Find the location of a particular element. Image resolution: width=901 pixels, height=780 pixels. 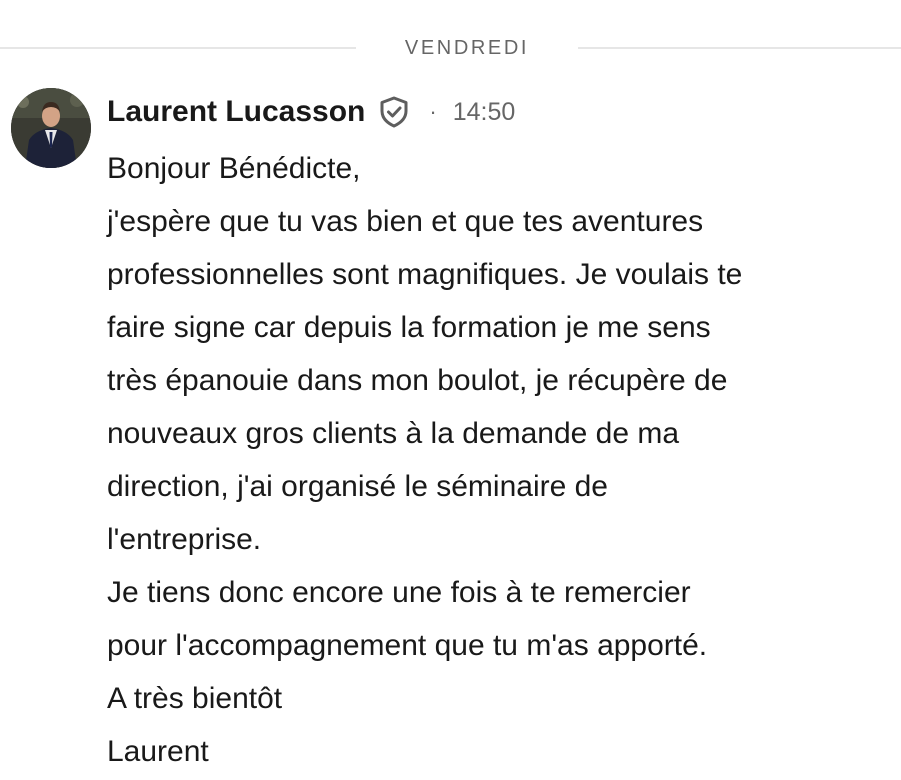

day-divider-line-left is located at coordinates (178, 48).